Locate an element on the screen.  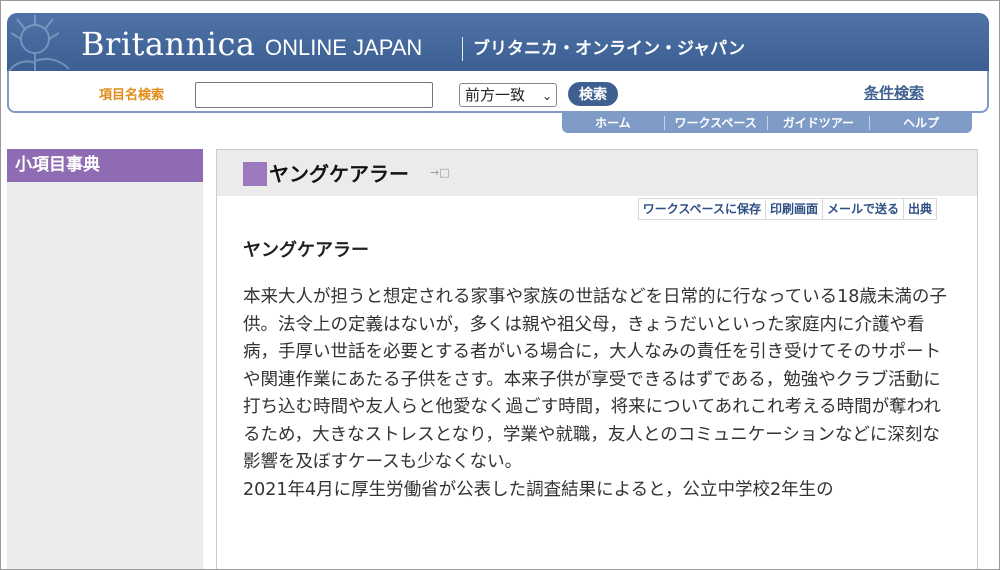
entry-actions: ワークスペースに保存 印刷画面 メールで送る 出典 is located at coordinates (787, 209).